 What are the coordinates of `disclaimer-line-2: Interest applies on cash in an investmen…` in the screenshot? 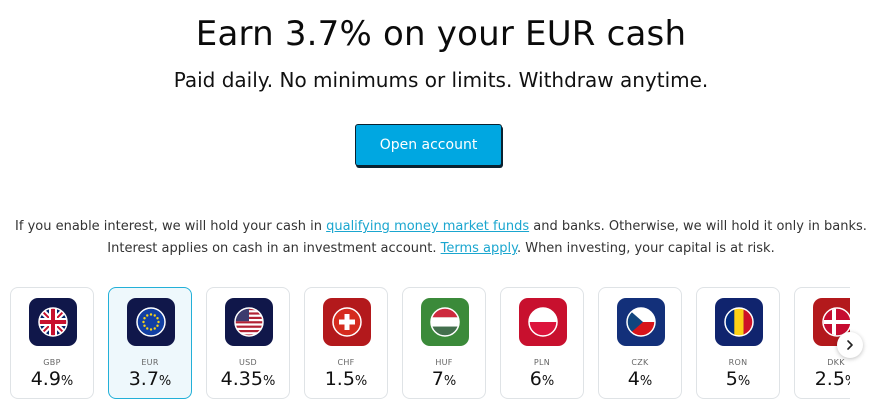 It's located at (441, 249).